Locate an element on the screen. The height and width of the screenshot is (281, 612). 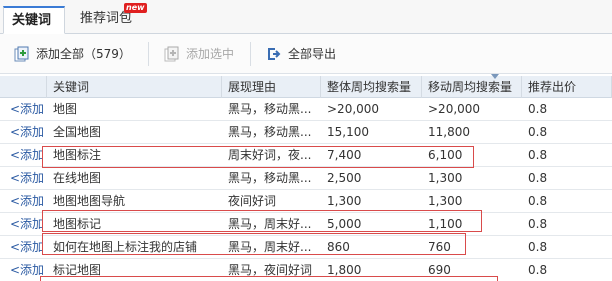
add-selected-icon is located at coordinates (172, 54).